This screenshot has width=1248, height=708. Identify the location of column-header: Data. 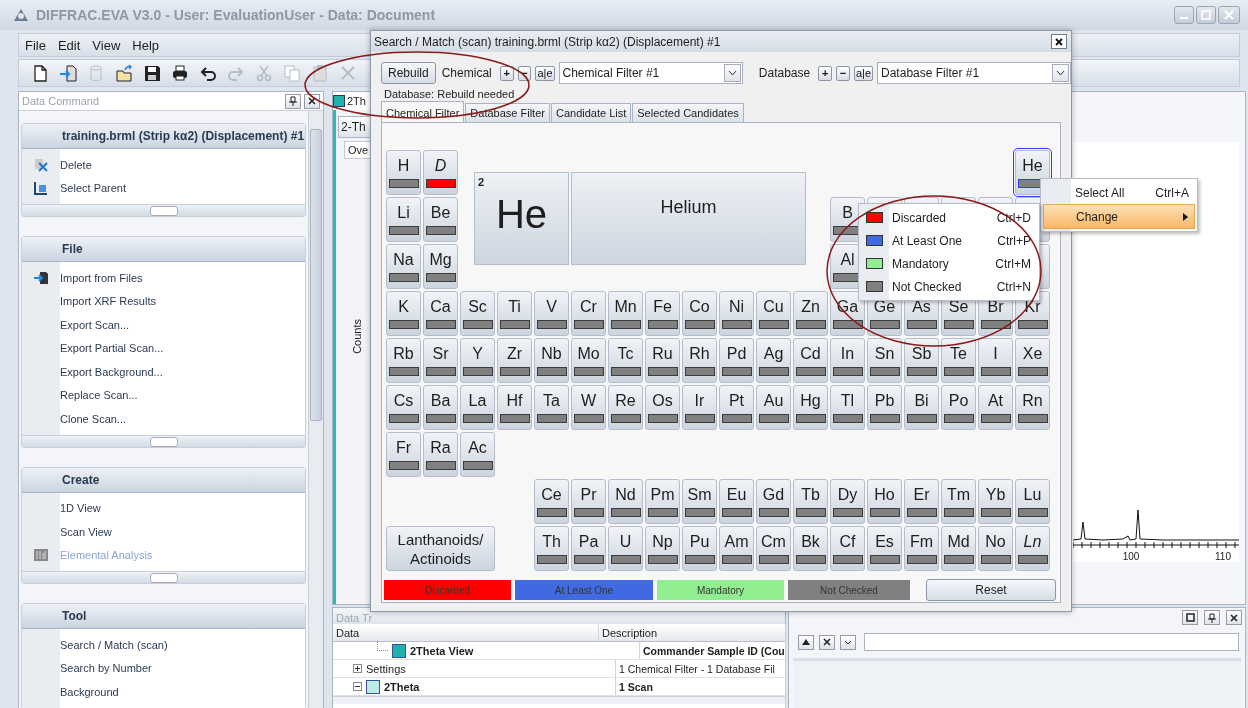
(348, 632).